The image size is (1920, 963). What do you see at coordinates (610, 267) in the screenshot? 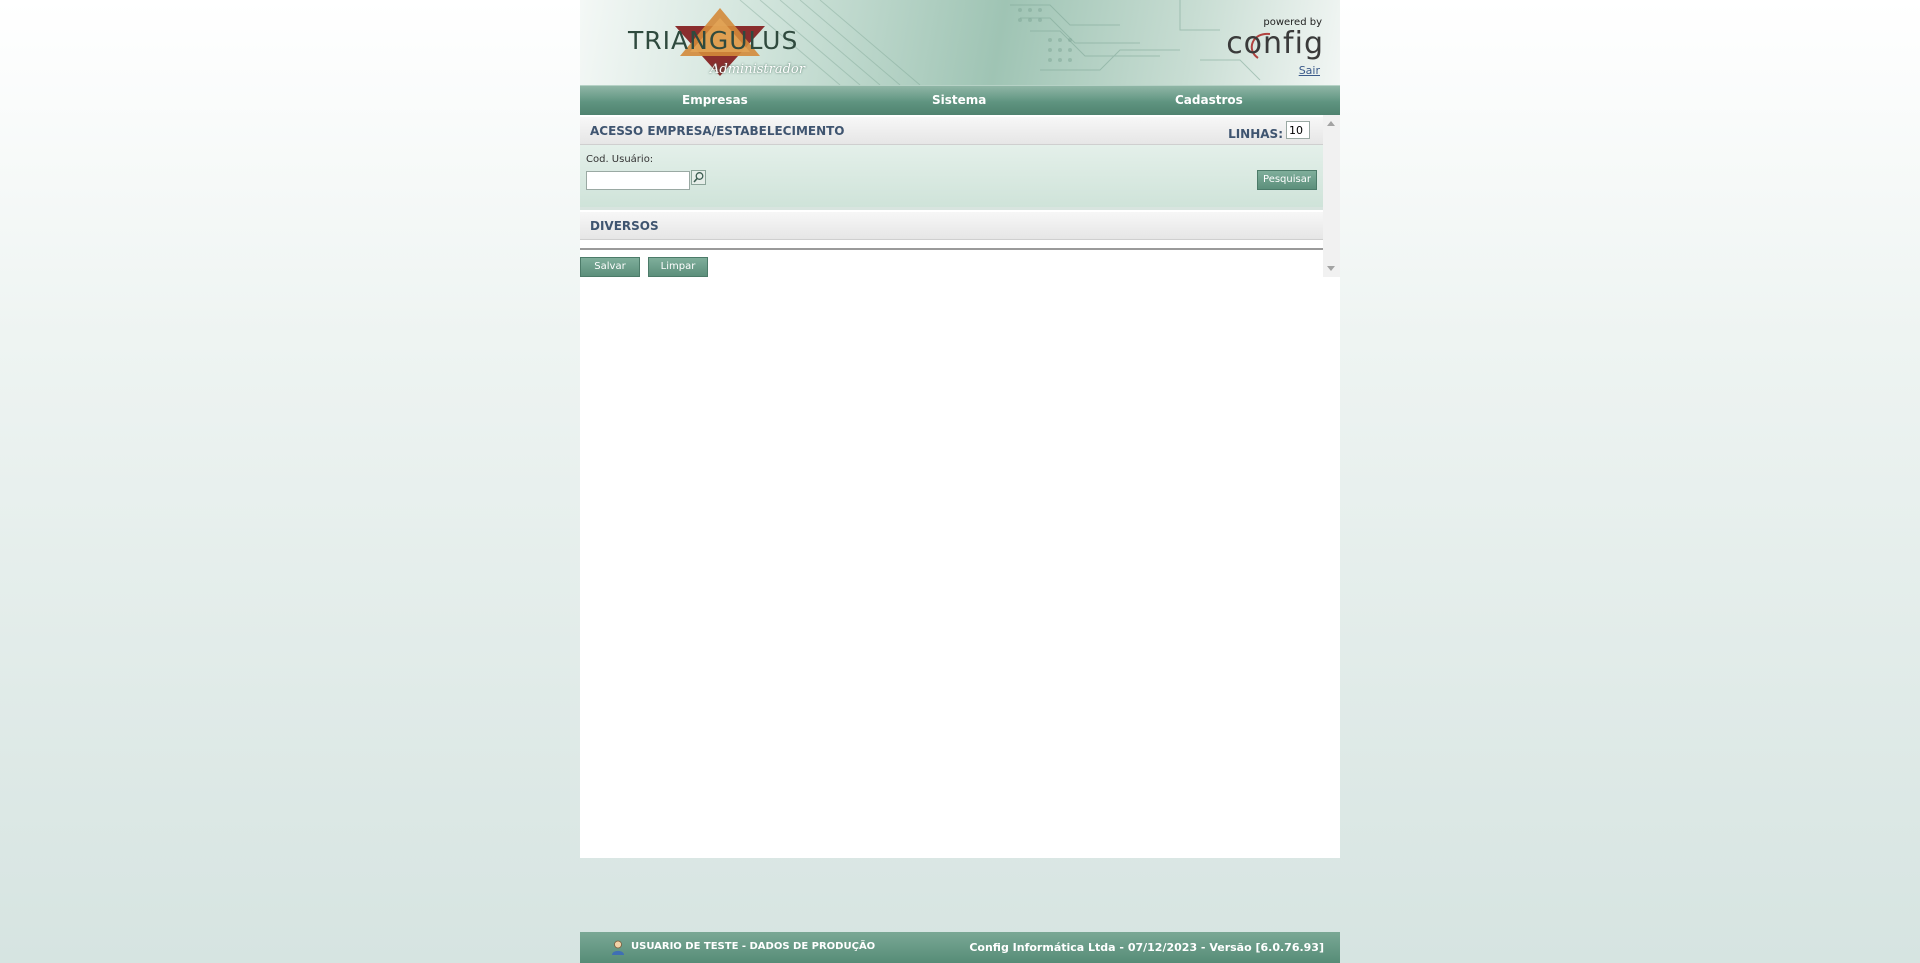
I see `save-button: Salvar` at bounding box center [610, 267].